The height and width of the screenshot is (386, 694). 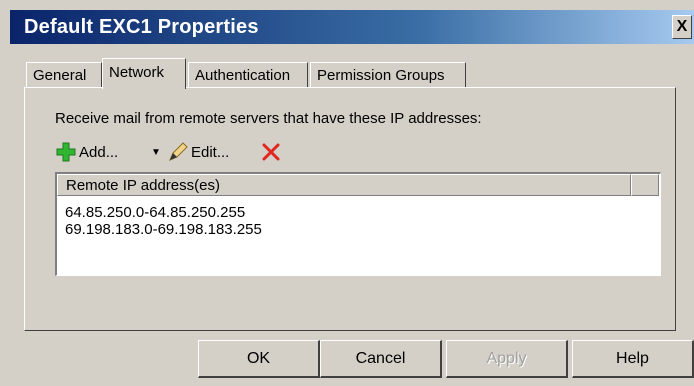 What do you see at coordinates (388, 74) in the screenshot?
I see `tab-permission-groups: Permission Groups` at bounding box center [388, 74].